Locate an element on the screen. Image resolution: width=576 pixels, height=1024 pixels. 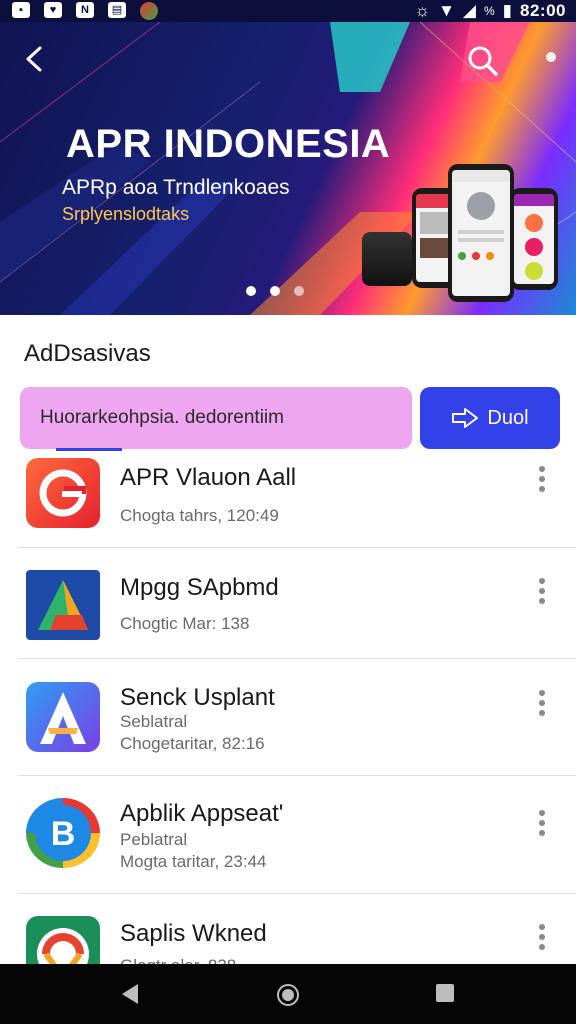
banner-tagline: Srplyenslodtaks is located at coordinates (126, 214).